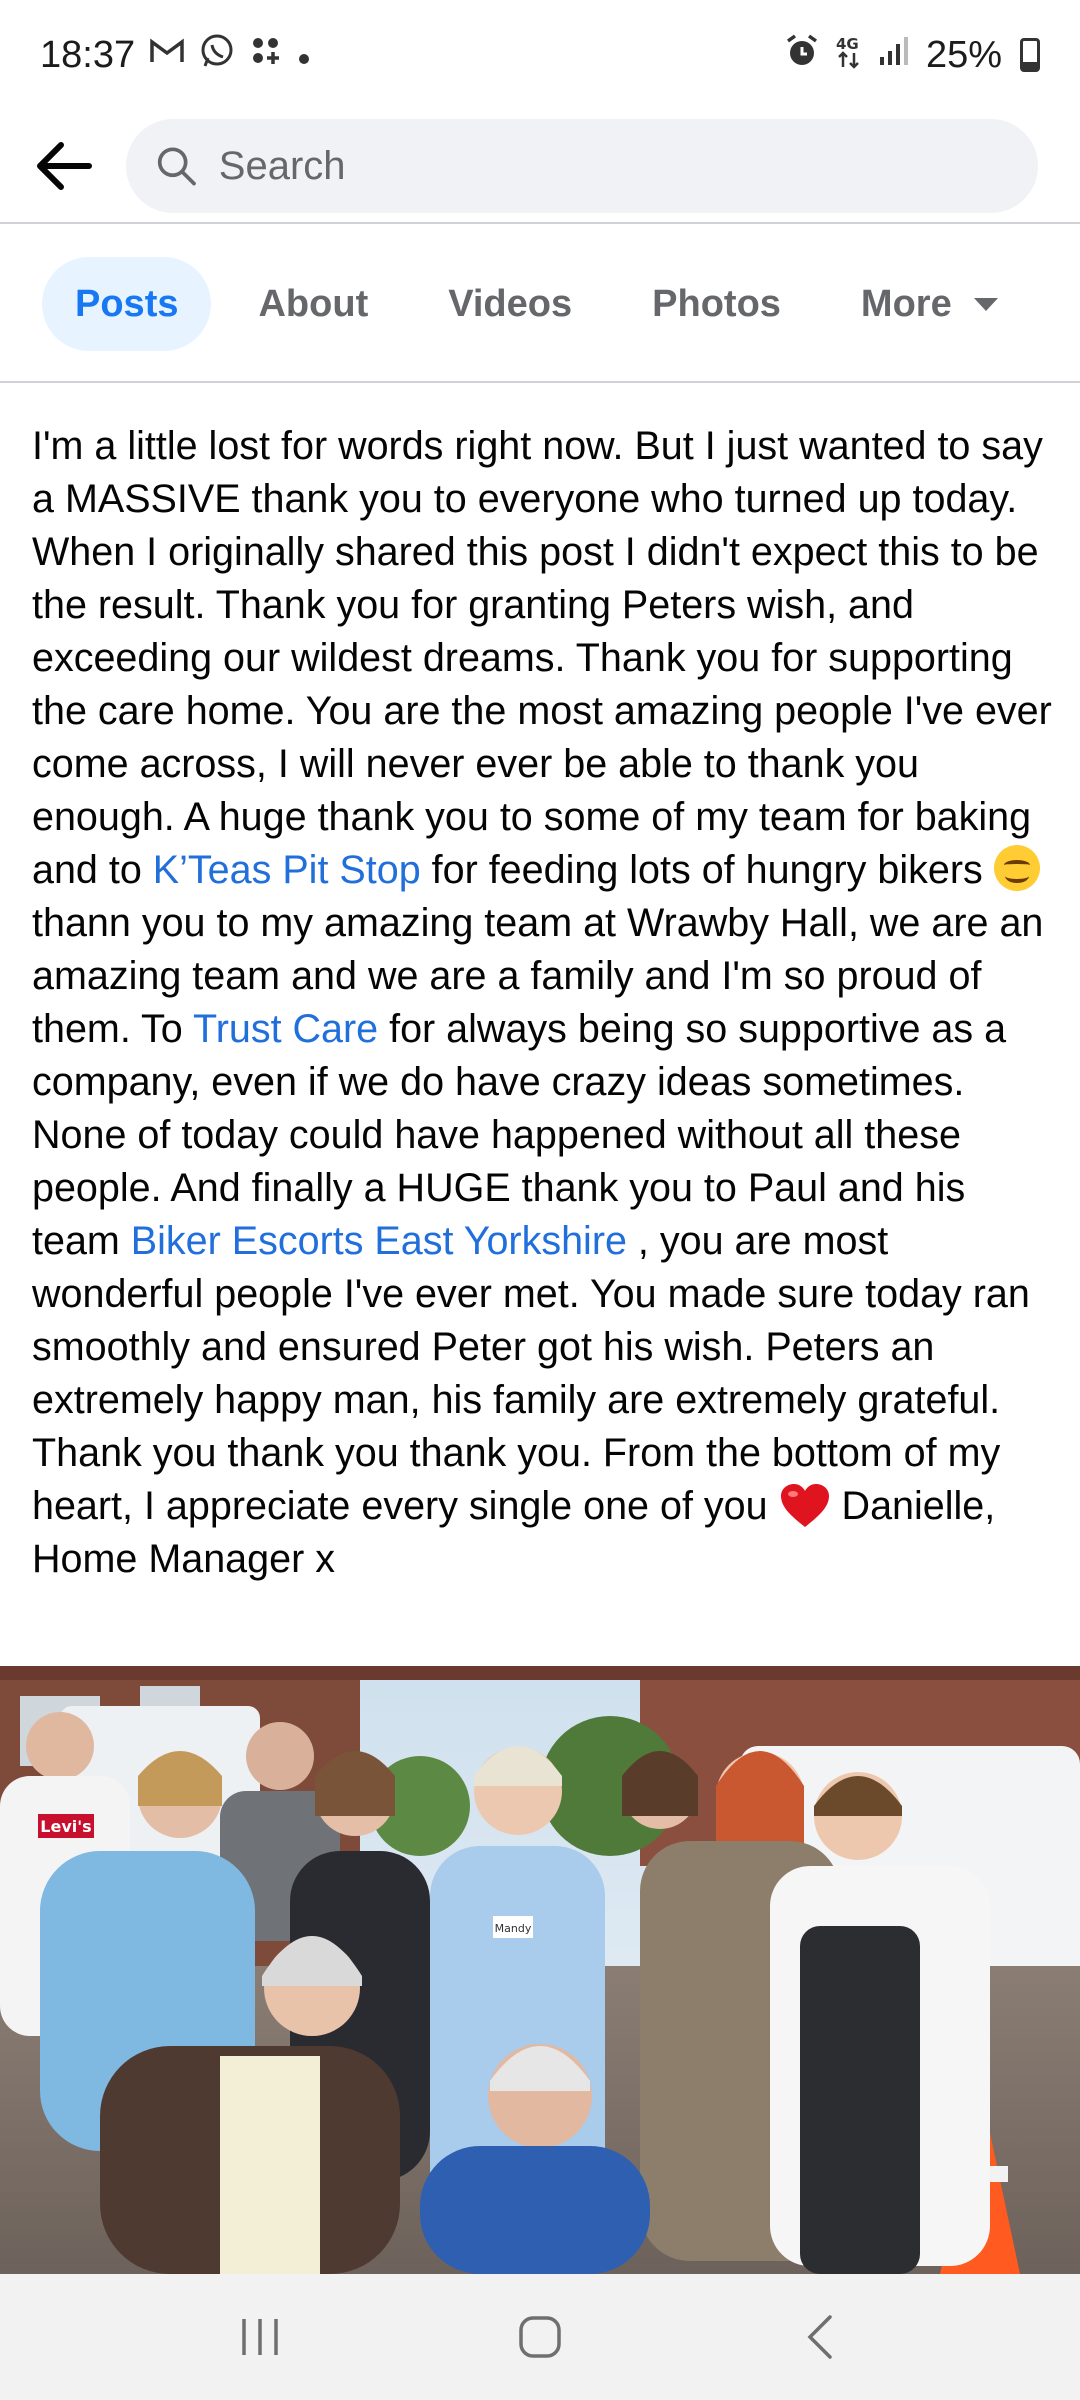 The width and height of the screenshot is (1080, 2400). Describe the element at coordinates (906, 303) in the screenshot. I see `tab-more-label: More` at that location.